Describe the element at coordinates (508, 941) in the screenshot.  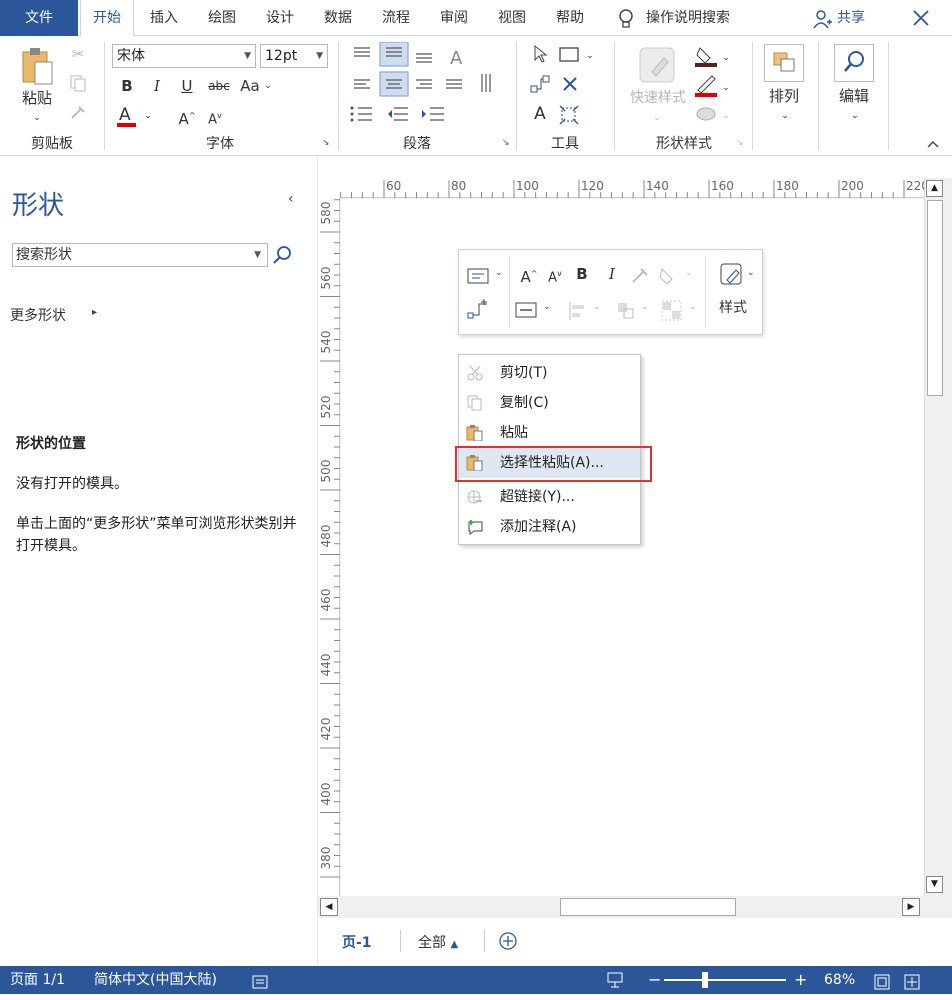
I see `add-page-icon` at that location.